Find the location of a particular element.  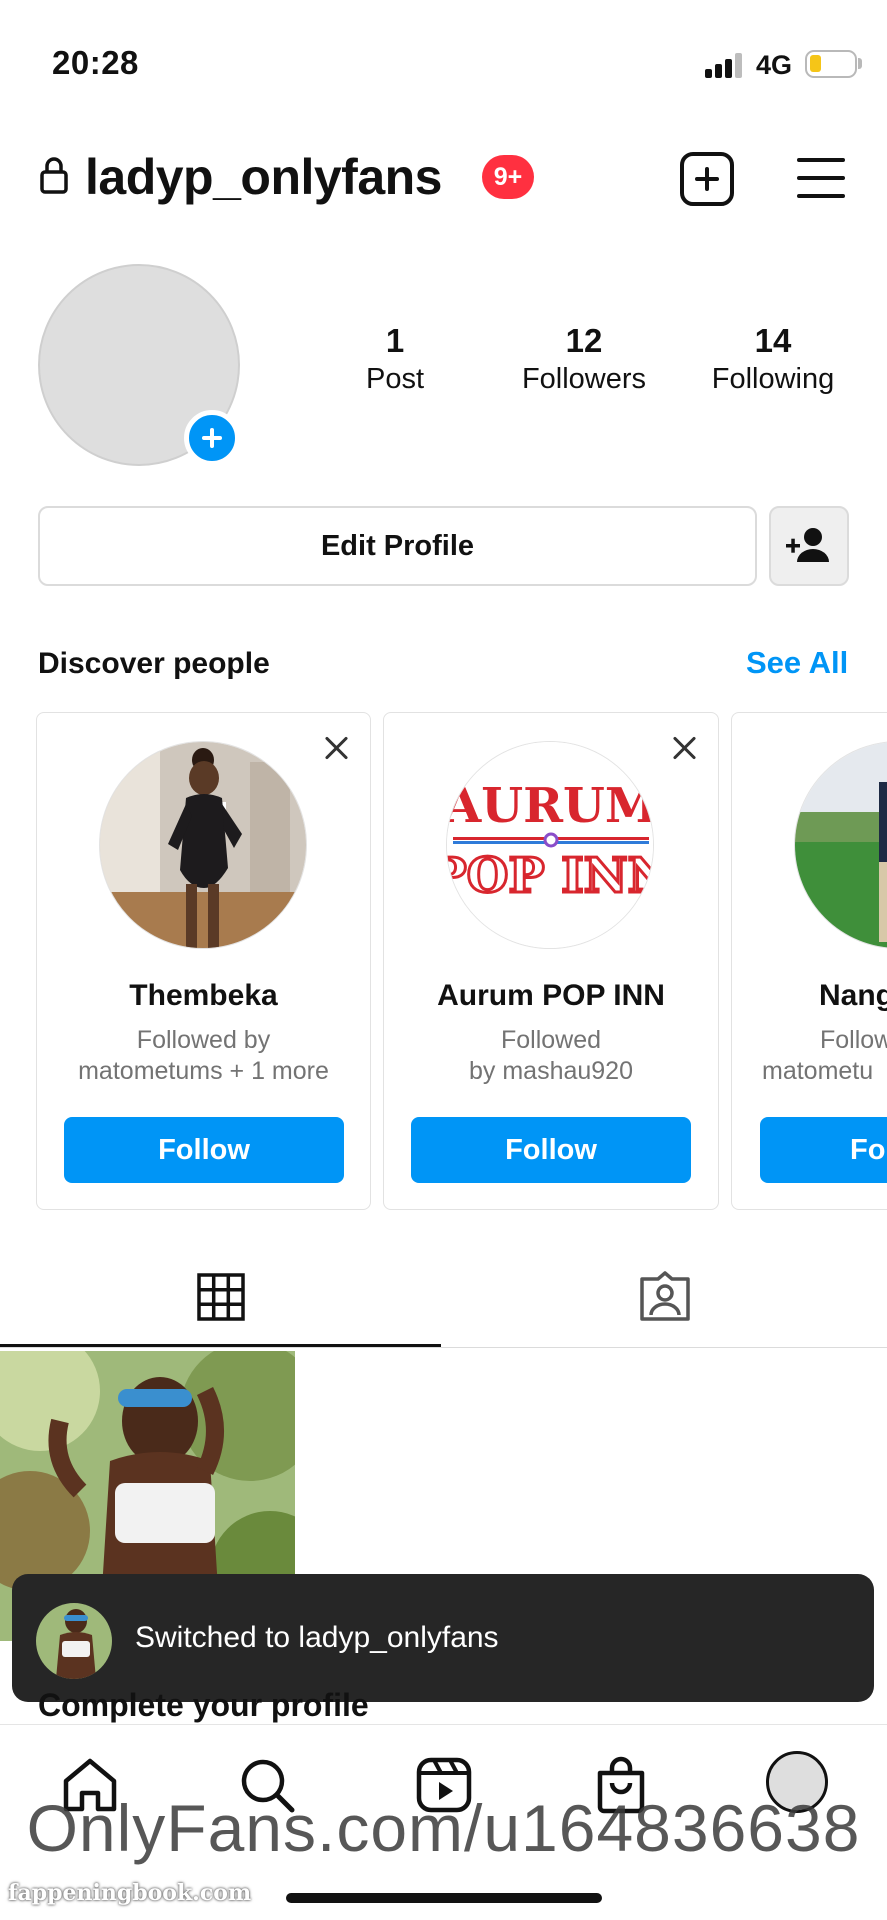

suggestion-name: Aurum POP INN is located at coordinates (551, 996).